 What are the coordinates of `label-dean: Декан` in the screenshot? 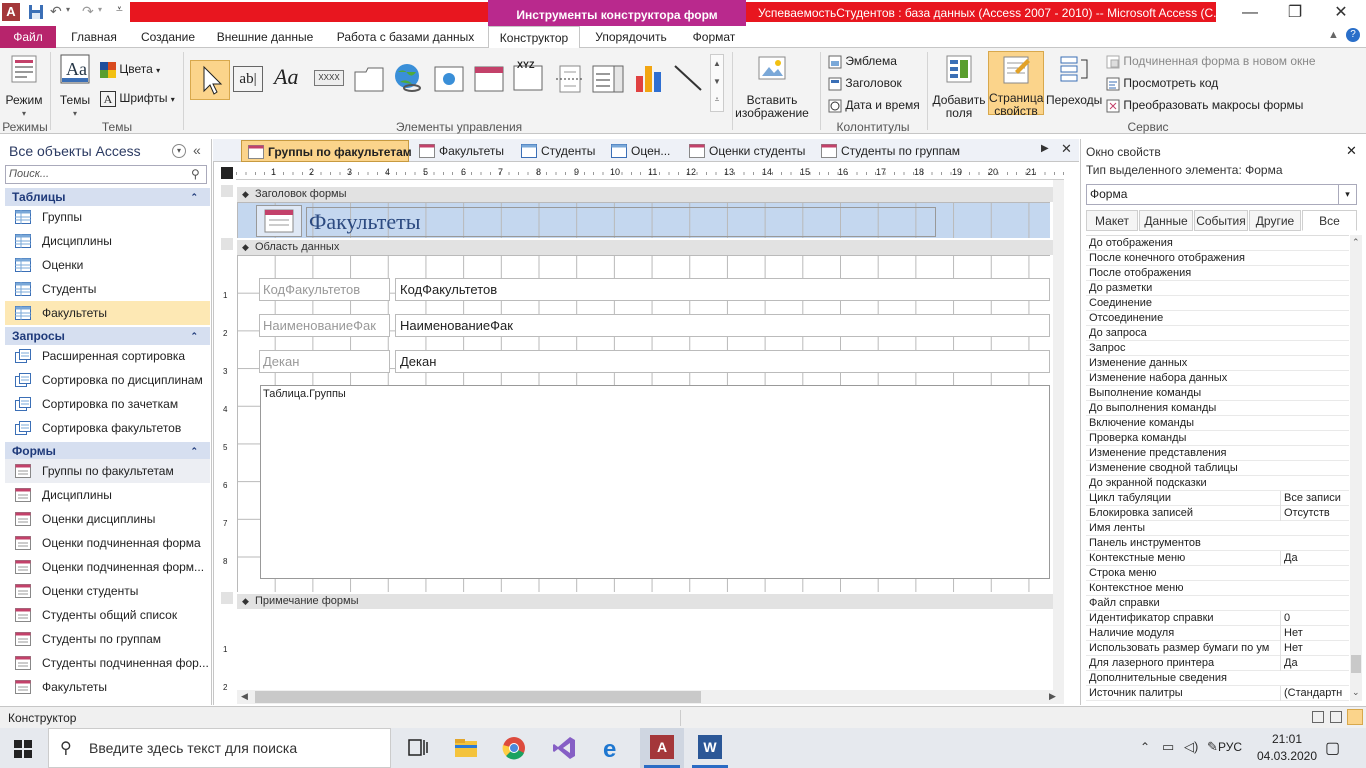 It's located at (324, 361).